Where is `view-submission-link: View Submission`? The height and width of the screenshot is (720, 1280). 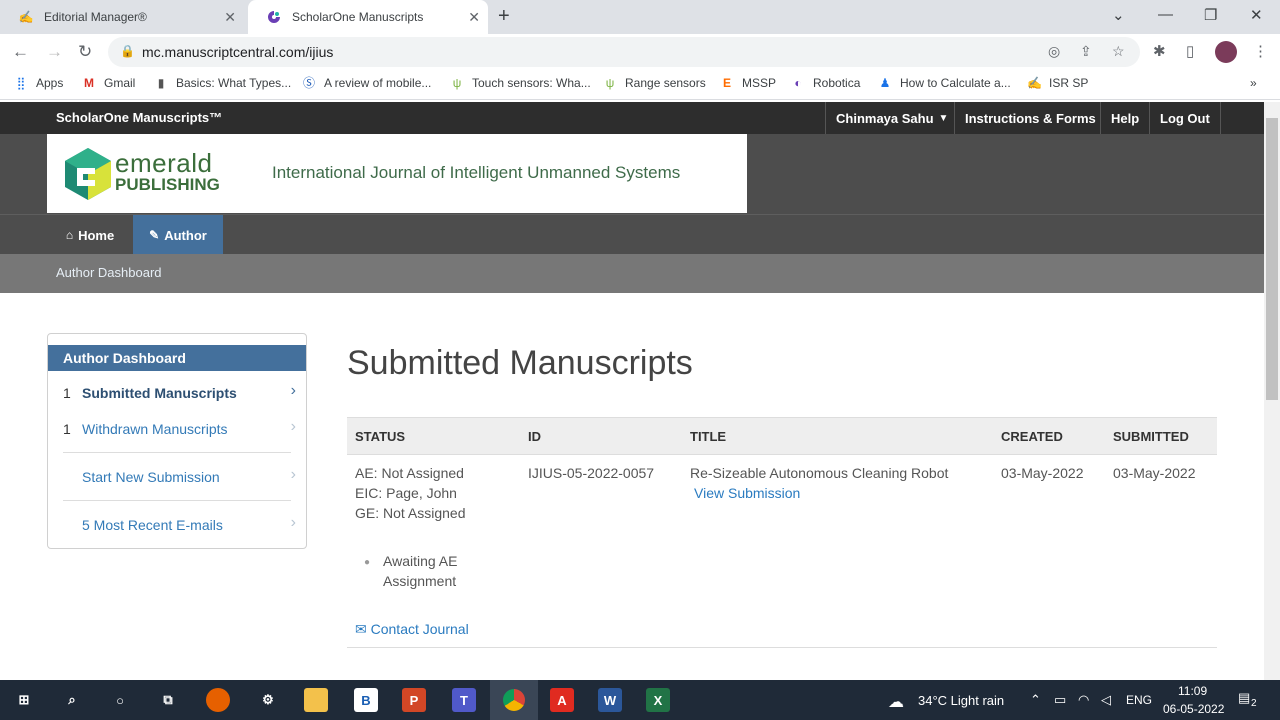 view-submission-link: View Submission is located at coordinates (747, 493).